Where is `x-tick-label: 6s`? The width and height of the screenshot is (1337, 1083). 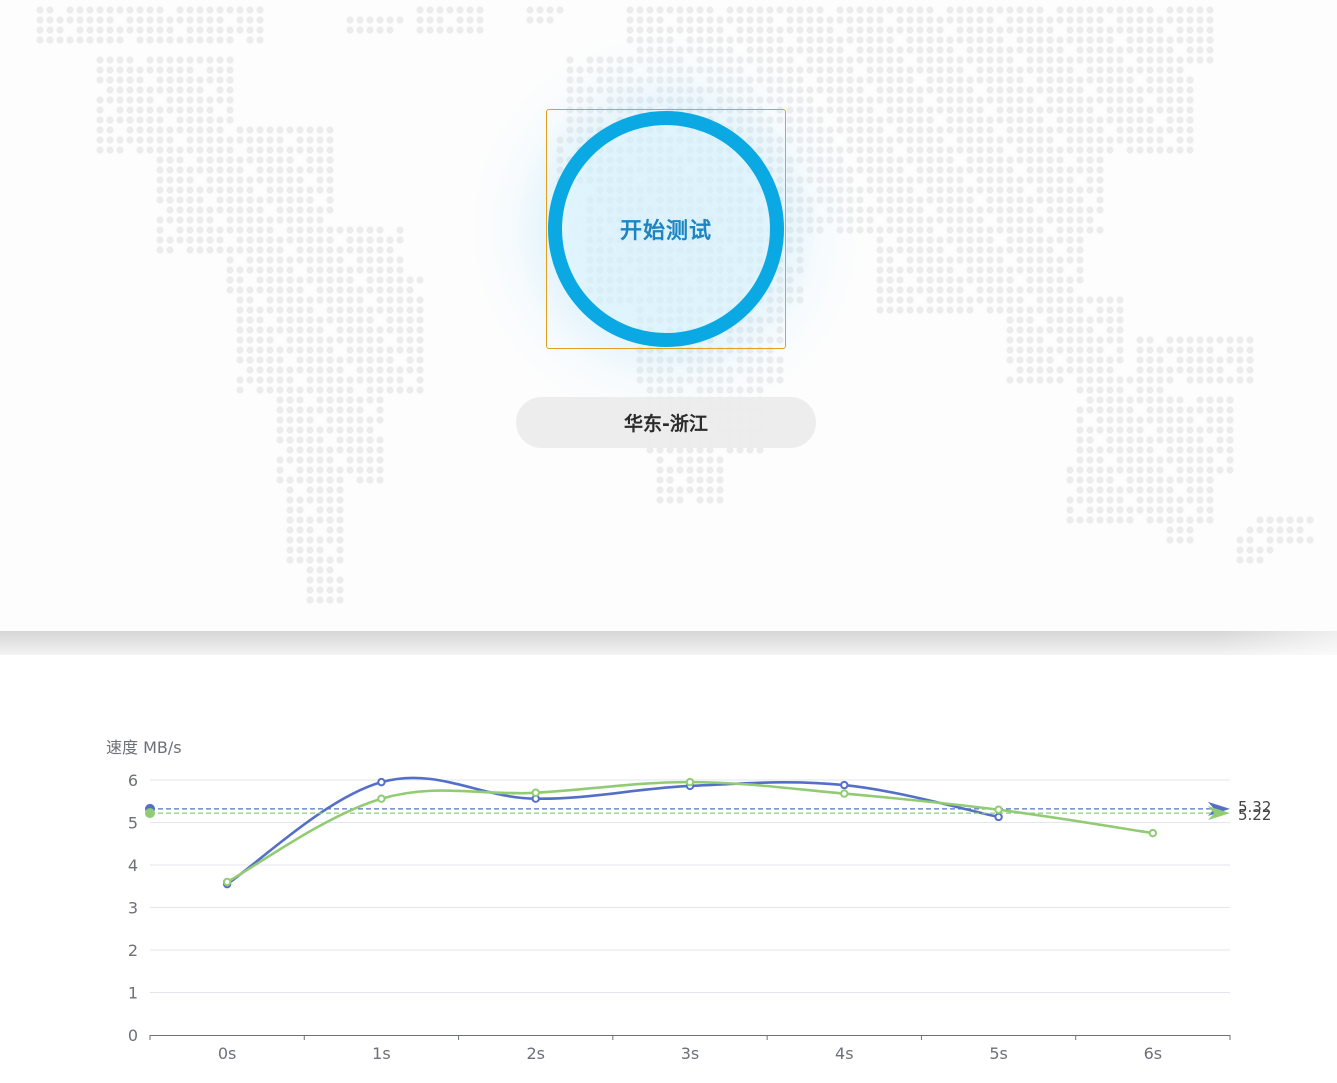
x-tick-label: 6s is located at coordinates (1153, 1053).